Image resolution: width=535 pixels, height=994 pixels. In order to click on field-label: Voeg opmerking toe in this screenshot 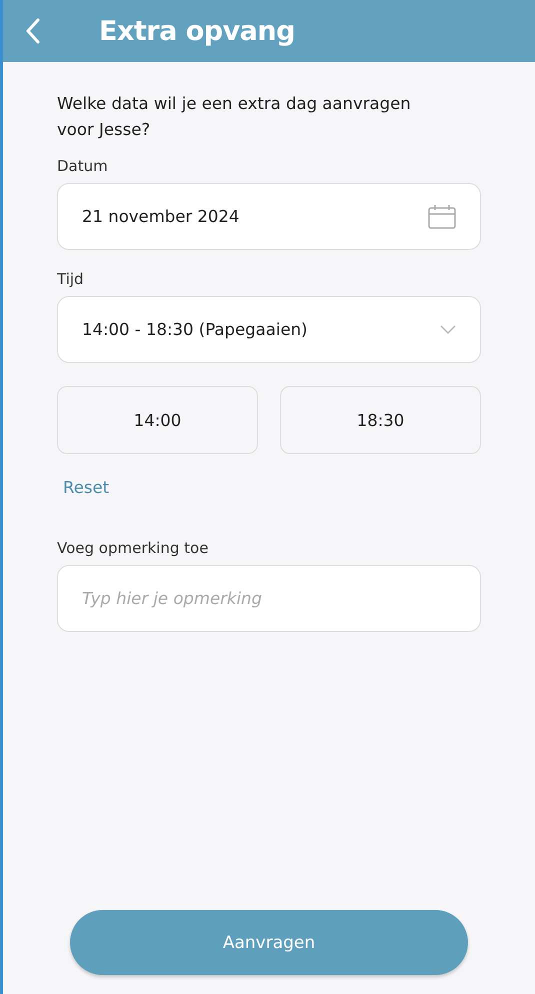, I will do `click(132, 548)`.